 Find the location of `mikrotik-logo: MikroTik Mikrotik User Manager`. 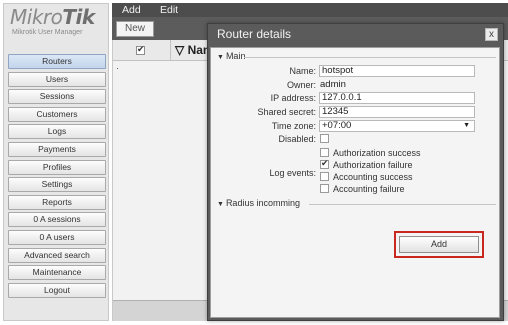

mikrotik-logo: MikroTik Mikrotik User Manager is located at coordinates (58, 26).